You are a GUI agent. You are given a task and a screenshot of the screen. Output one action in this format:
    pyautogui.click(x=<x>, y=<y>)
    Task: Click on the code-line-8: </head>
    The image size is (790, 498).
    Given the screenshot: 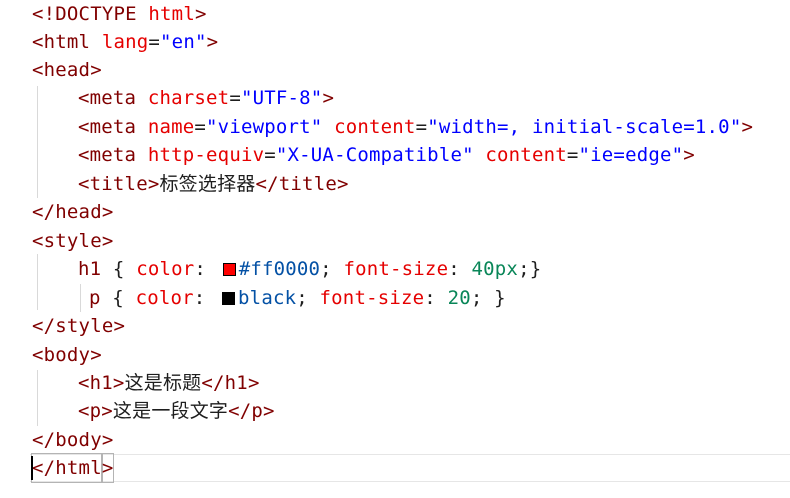 What is the action you would take?
    pyautogui.click(x=72, y=212)
    